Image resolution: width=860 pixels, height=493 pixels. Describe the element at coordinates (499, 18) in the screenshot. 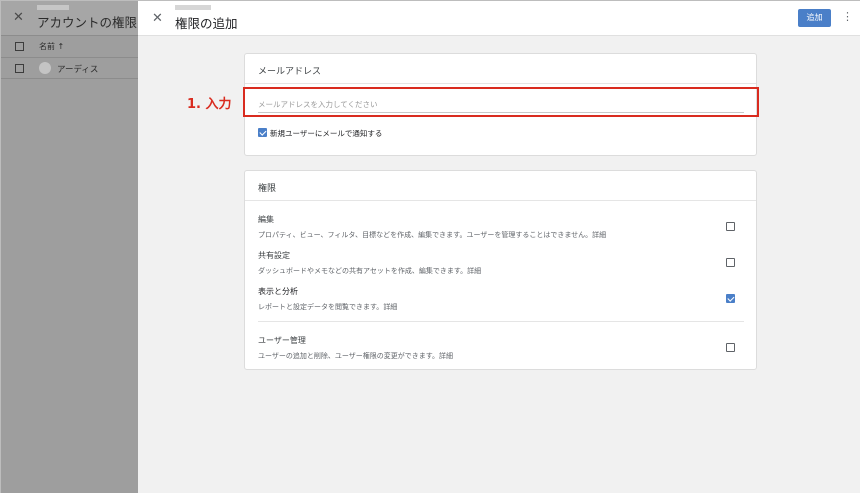

I see `dialog-header: ✕ 権限の追加 追加 ⋮` at that location.